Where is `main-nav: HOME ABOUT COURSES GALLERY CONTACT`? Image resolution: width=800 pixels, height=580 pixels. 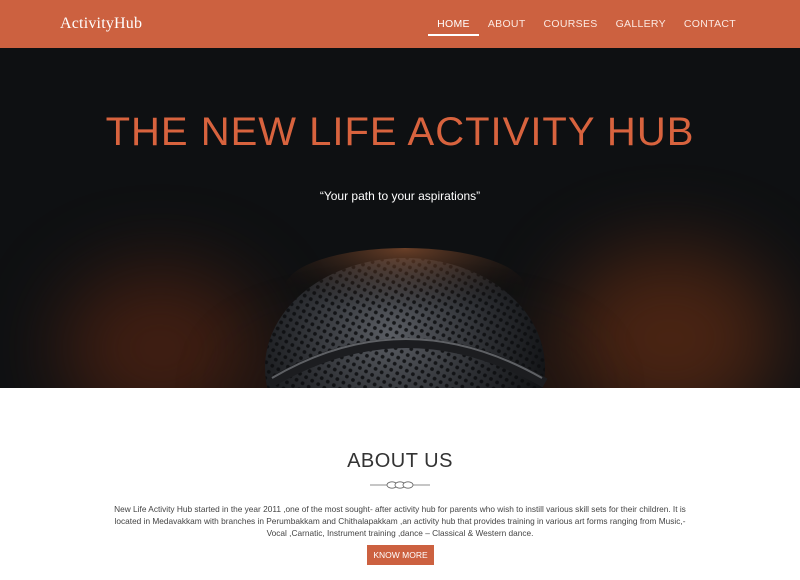
main-nav: HOME ABOUT COURSES GALLERY CONTACT is located at coordinates (586, 24).